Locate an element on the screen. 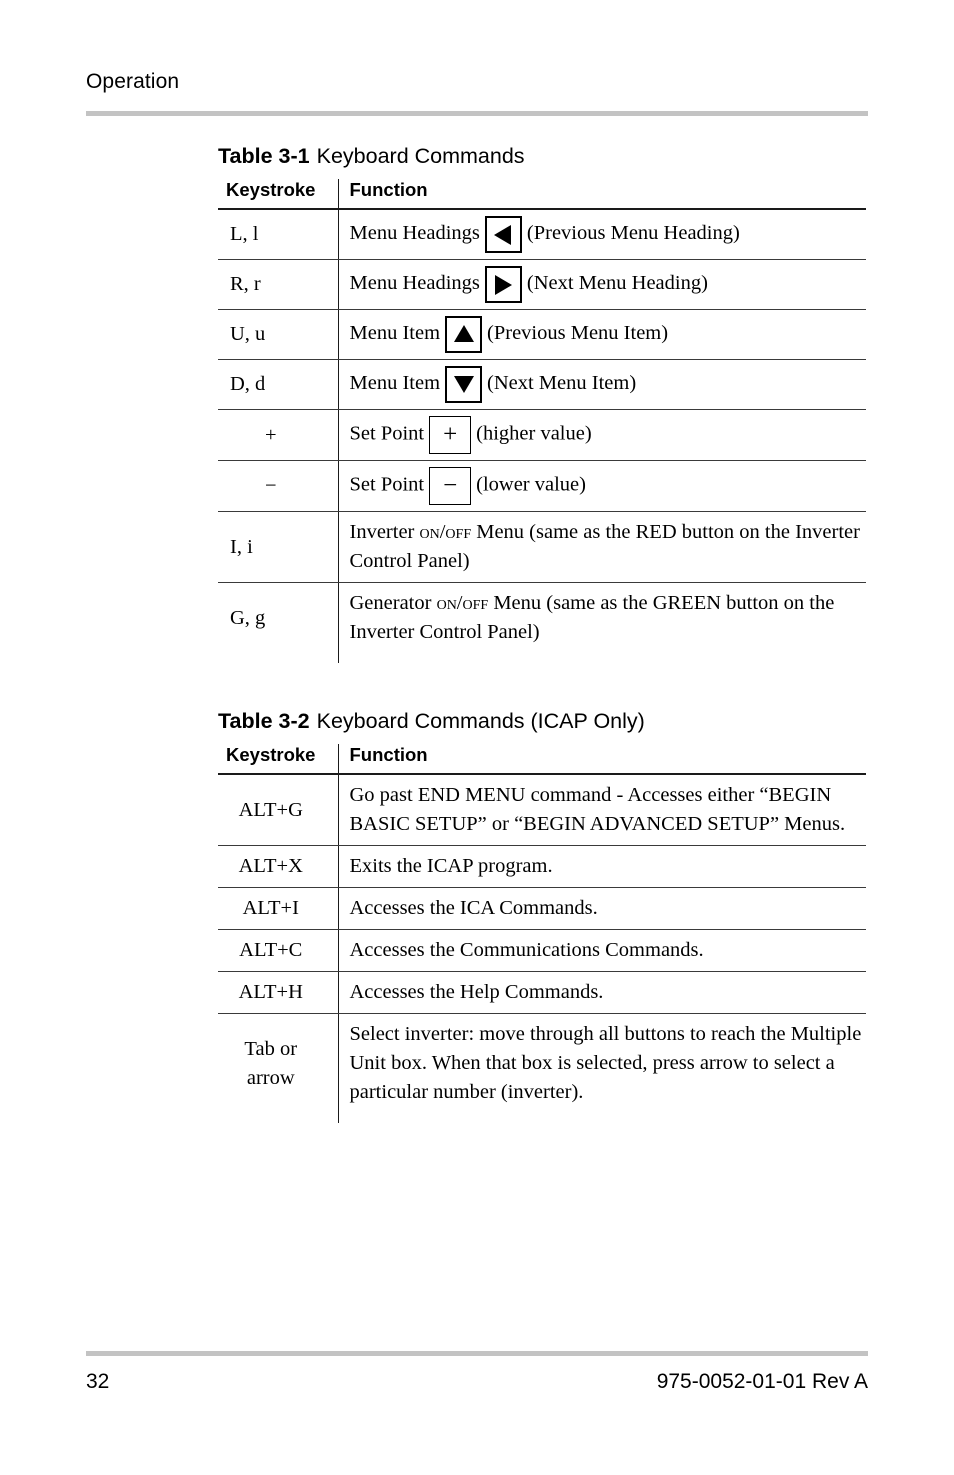  table-3-1-caption-number: Table 3-1 is located at coordinates (264, 156).